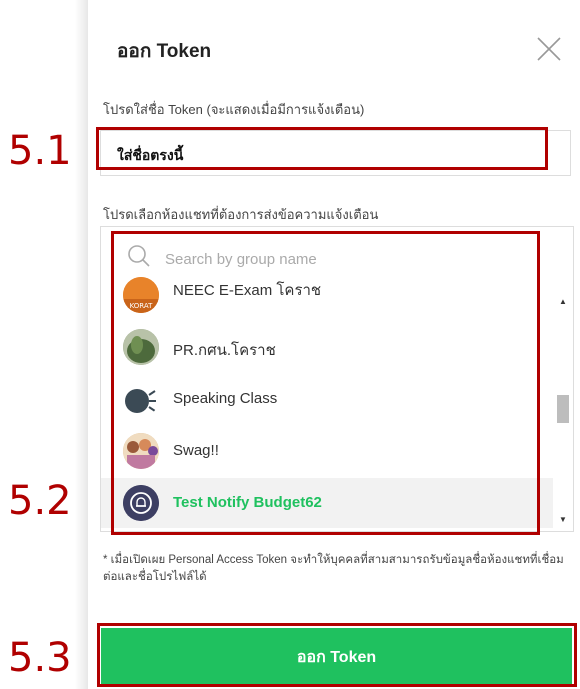 Image resolution: width=580 pixels, height=689 pixels. Describe the element at coordinates (164, 51) in the screenshot. I see `dialog-title: ออก Token` at that location.